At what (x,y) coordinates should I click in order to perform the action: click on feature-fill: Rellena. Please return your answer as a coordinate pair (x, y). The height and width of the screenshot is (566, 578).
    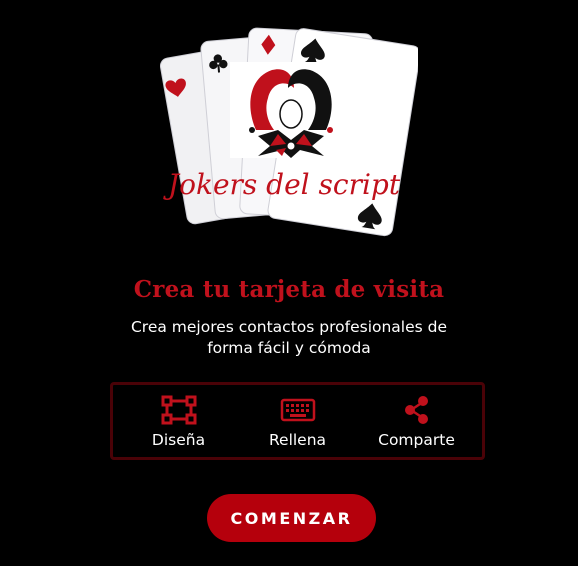
    Looking at the image, I should click on (297, 421).